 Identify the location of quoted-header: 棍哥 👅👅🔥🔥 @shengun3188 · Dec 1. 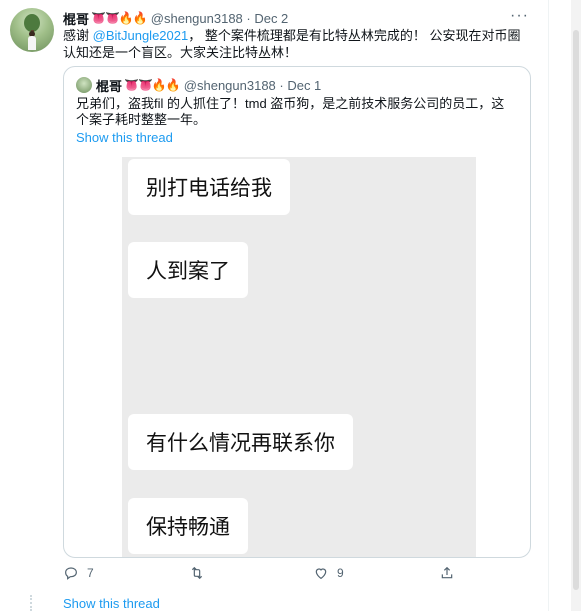
(198, 85).